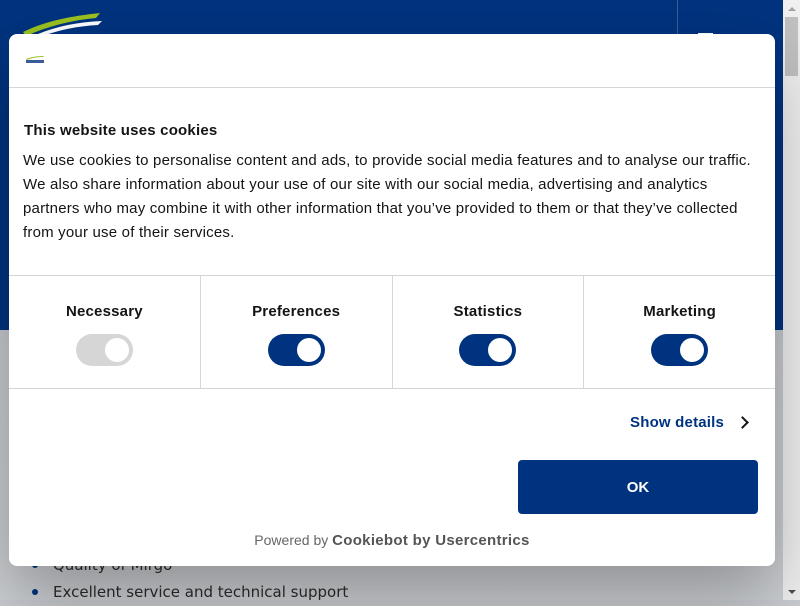  What do you see at coordinates (104, 311) in the screenshot?
I see `category-label: Necessary` at bounding box center [104, 311].